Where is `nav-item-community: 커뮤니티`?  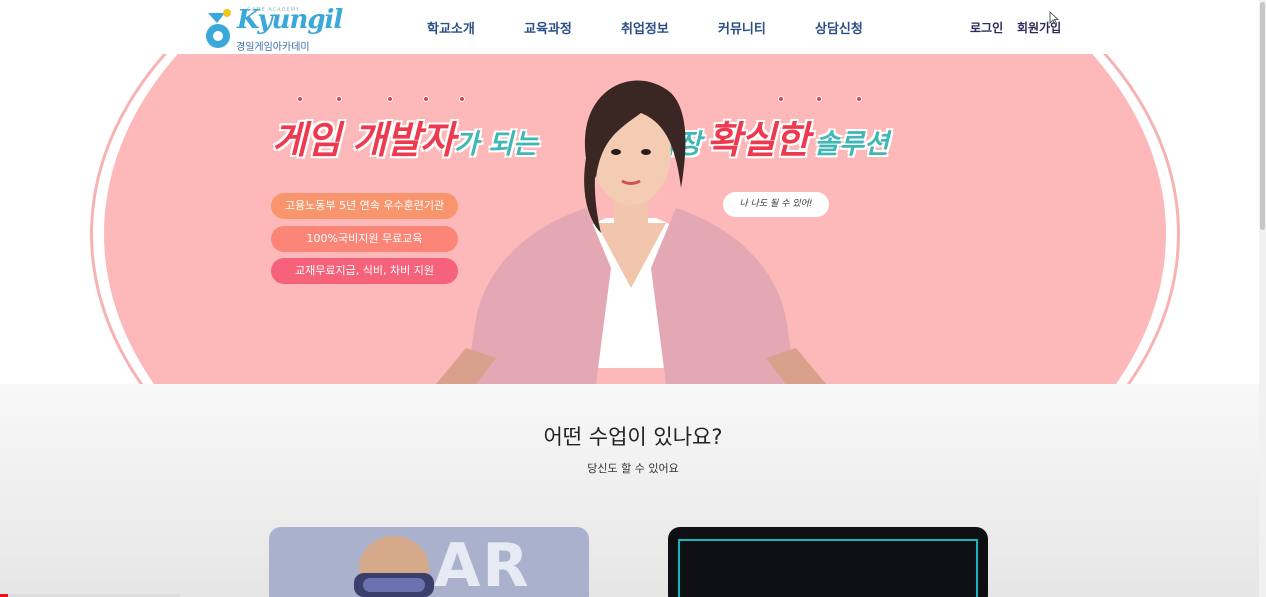 nav-item-community: 커뮤니티 is located at coordinates (742, 27).